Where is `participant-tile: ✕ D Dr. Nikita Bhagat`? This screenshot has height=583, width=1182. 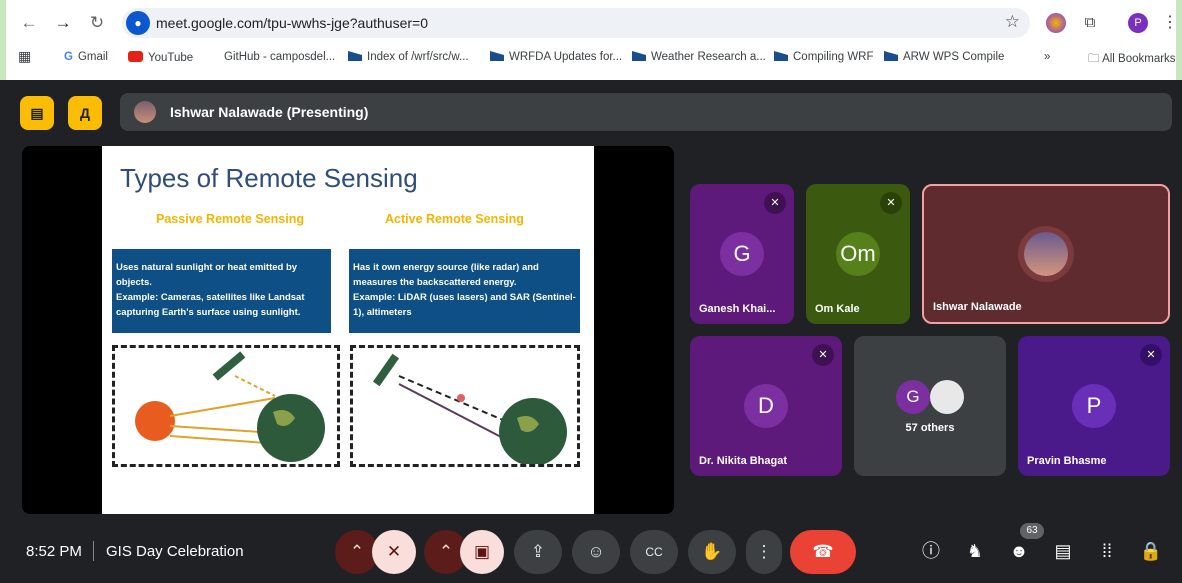 participant-tile: ✕ D Dr. Nikita Bhagat is located at coordinates (766, 406).